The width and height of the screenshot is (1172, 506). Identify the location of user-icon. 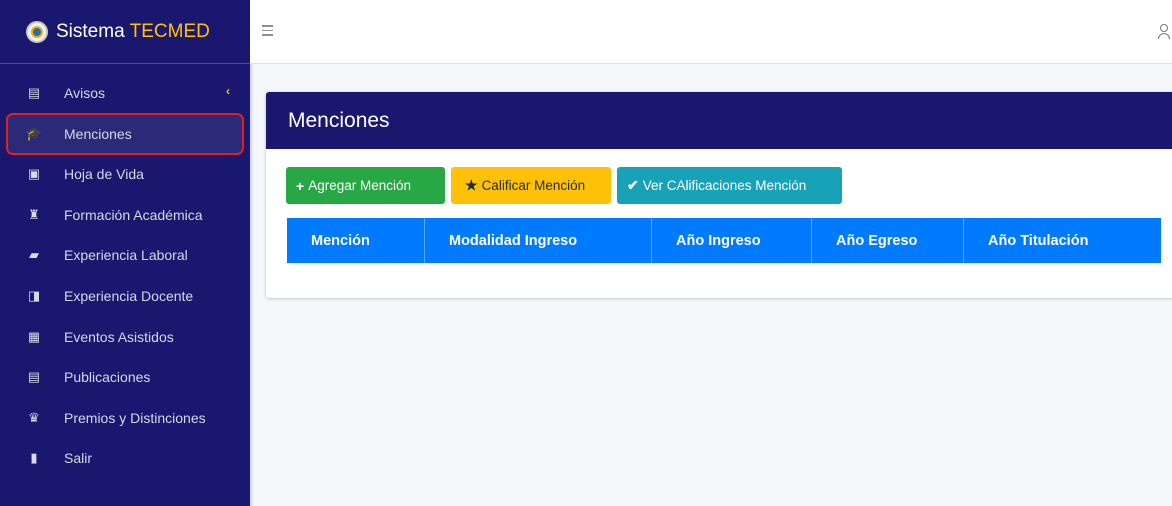
(1164, 32).